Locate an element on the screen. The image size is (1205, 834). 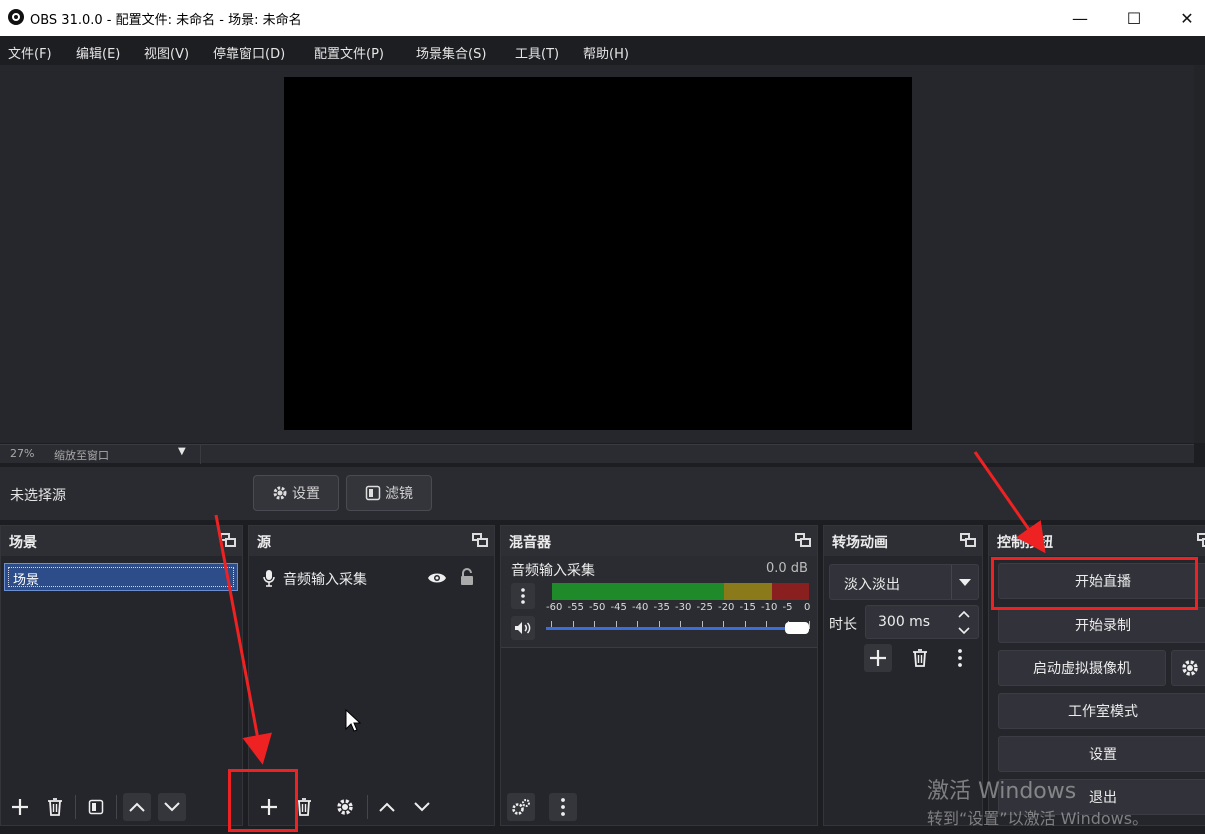
activation-watermark-title: 激活 Windows is located at coordinates (1002, 791).